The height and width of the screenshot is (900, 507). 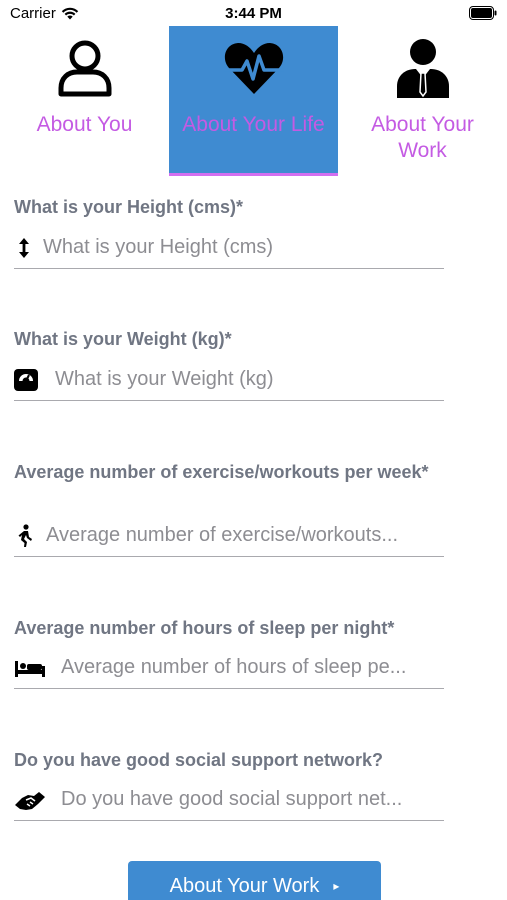 I want to click on exercise-input-row, so click(x=229, y=536).